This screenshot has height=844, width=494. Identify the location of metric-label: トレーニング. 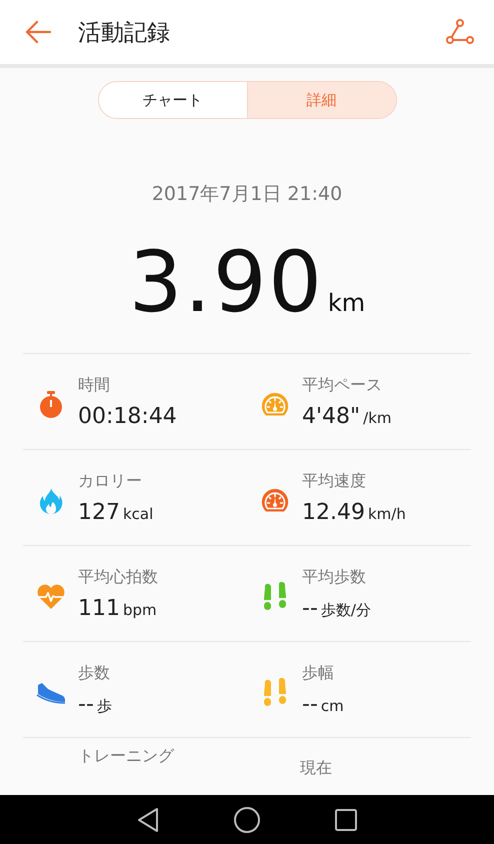
(126, 755).